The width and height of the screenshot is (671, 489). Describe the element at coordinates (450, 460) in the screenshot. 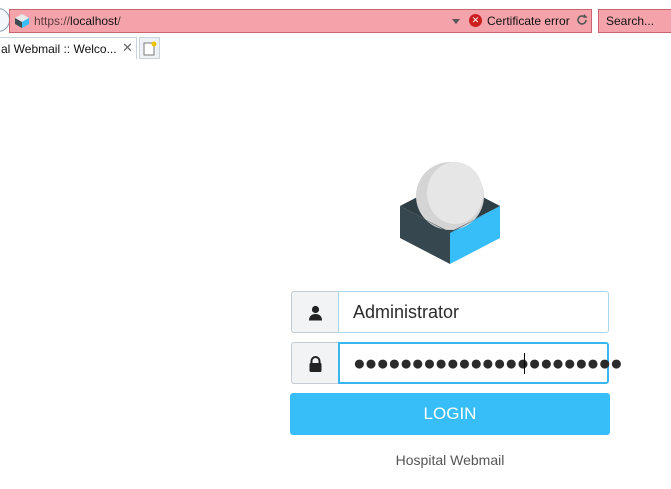

I see `footer-product-name: Hospital Webmail` at that location.